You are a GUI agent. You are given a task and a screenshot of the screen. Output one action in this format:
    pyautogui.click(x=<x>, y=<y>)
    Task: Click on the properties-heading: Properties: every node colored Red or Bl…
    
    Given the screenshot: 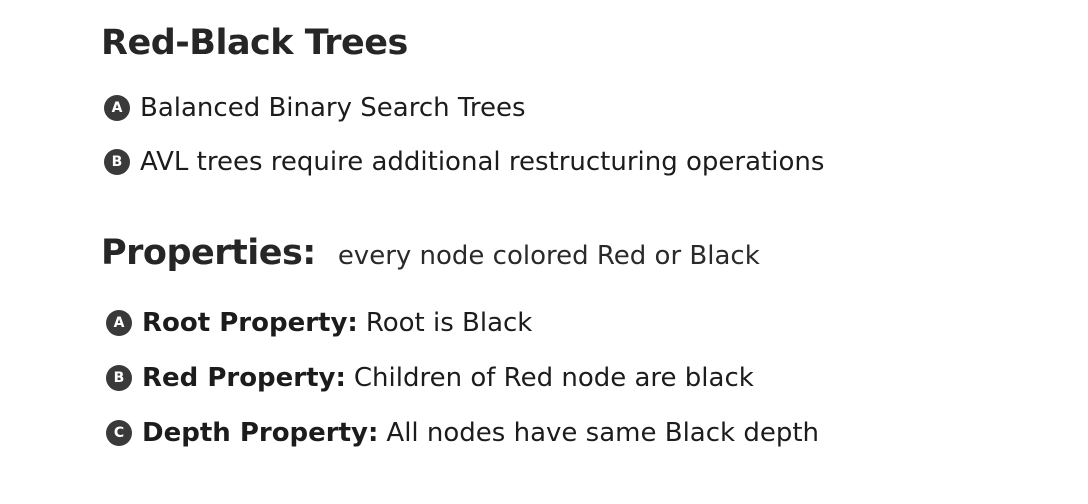 What is the action you would take?
    pyautogui.click(x=430, y=253)
    